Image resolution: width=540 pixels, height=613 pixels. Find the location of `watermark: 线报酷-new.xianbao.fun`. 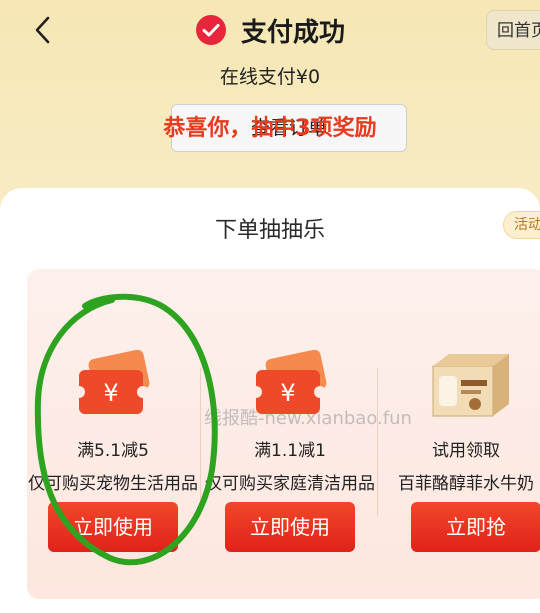

watermark: 线报酷-new.xianbao.fun is located at coordinates (308, 418).